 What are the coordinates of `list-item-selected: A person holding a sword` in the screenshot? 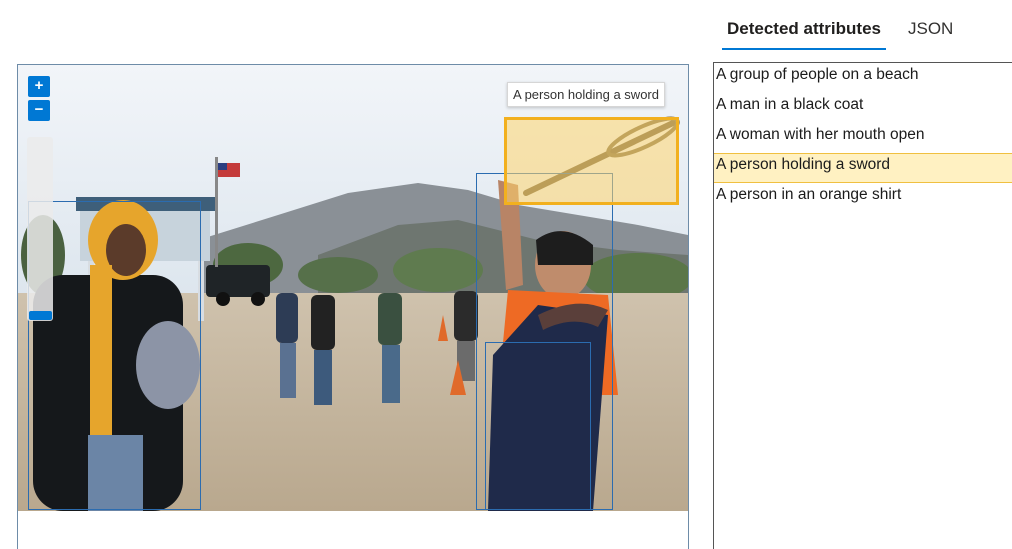 It's located at (863, 168).